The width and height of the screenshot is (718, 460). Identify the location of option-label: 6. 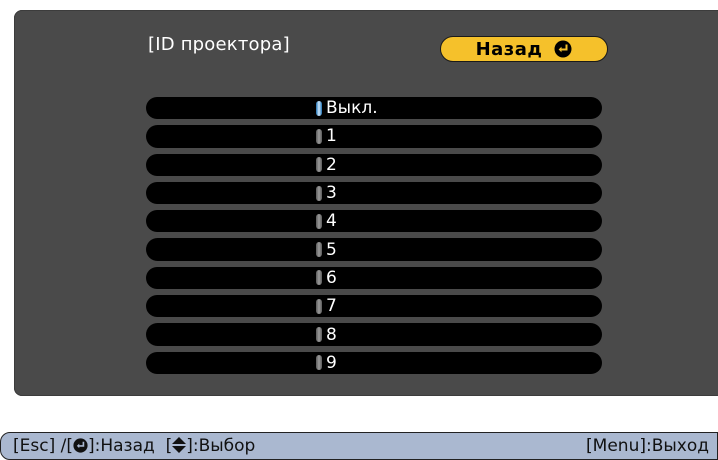
(331, 277).